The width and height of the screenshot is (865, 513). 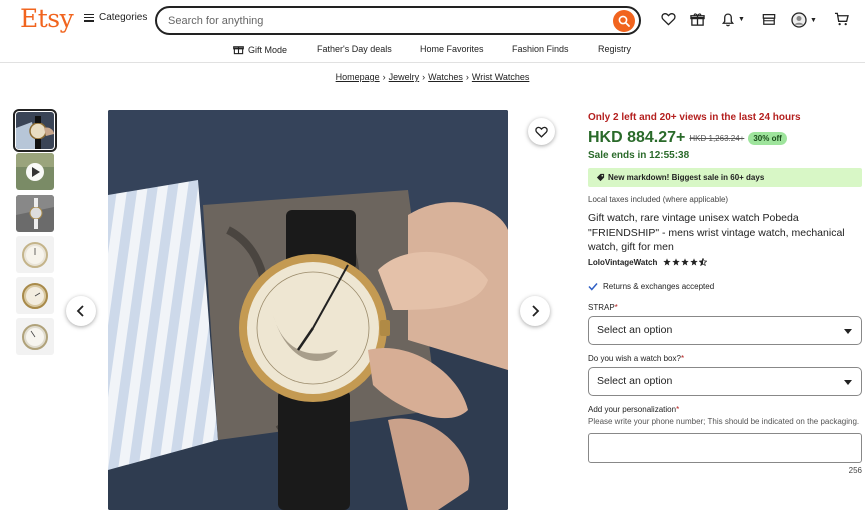 I want to click on search-bar: Search for anything, so click(x=398, y=20).